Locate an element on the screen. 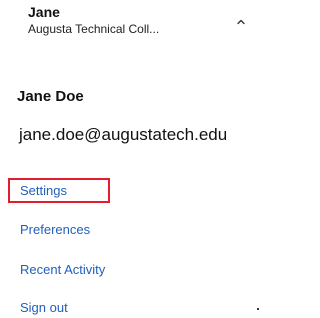 The height and width of the screenshot is (318, 320). chevron-up-icon is located at coordinates (241, 22).